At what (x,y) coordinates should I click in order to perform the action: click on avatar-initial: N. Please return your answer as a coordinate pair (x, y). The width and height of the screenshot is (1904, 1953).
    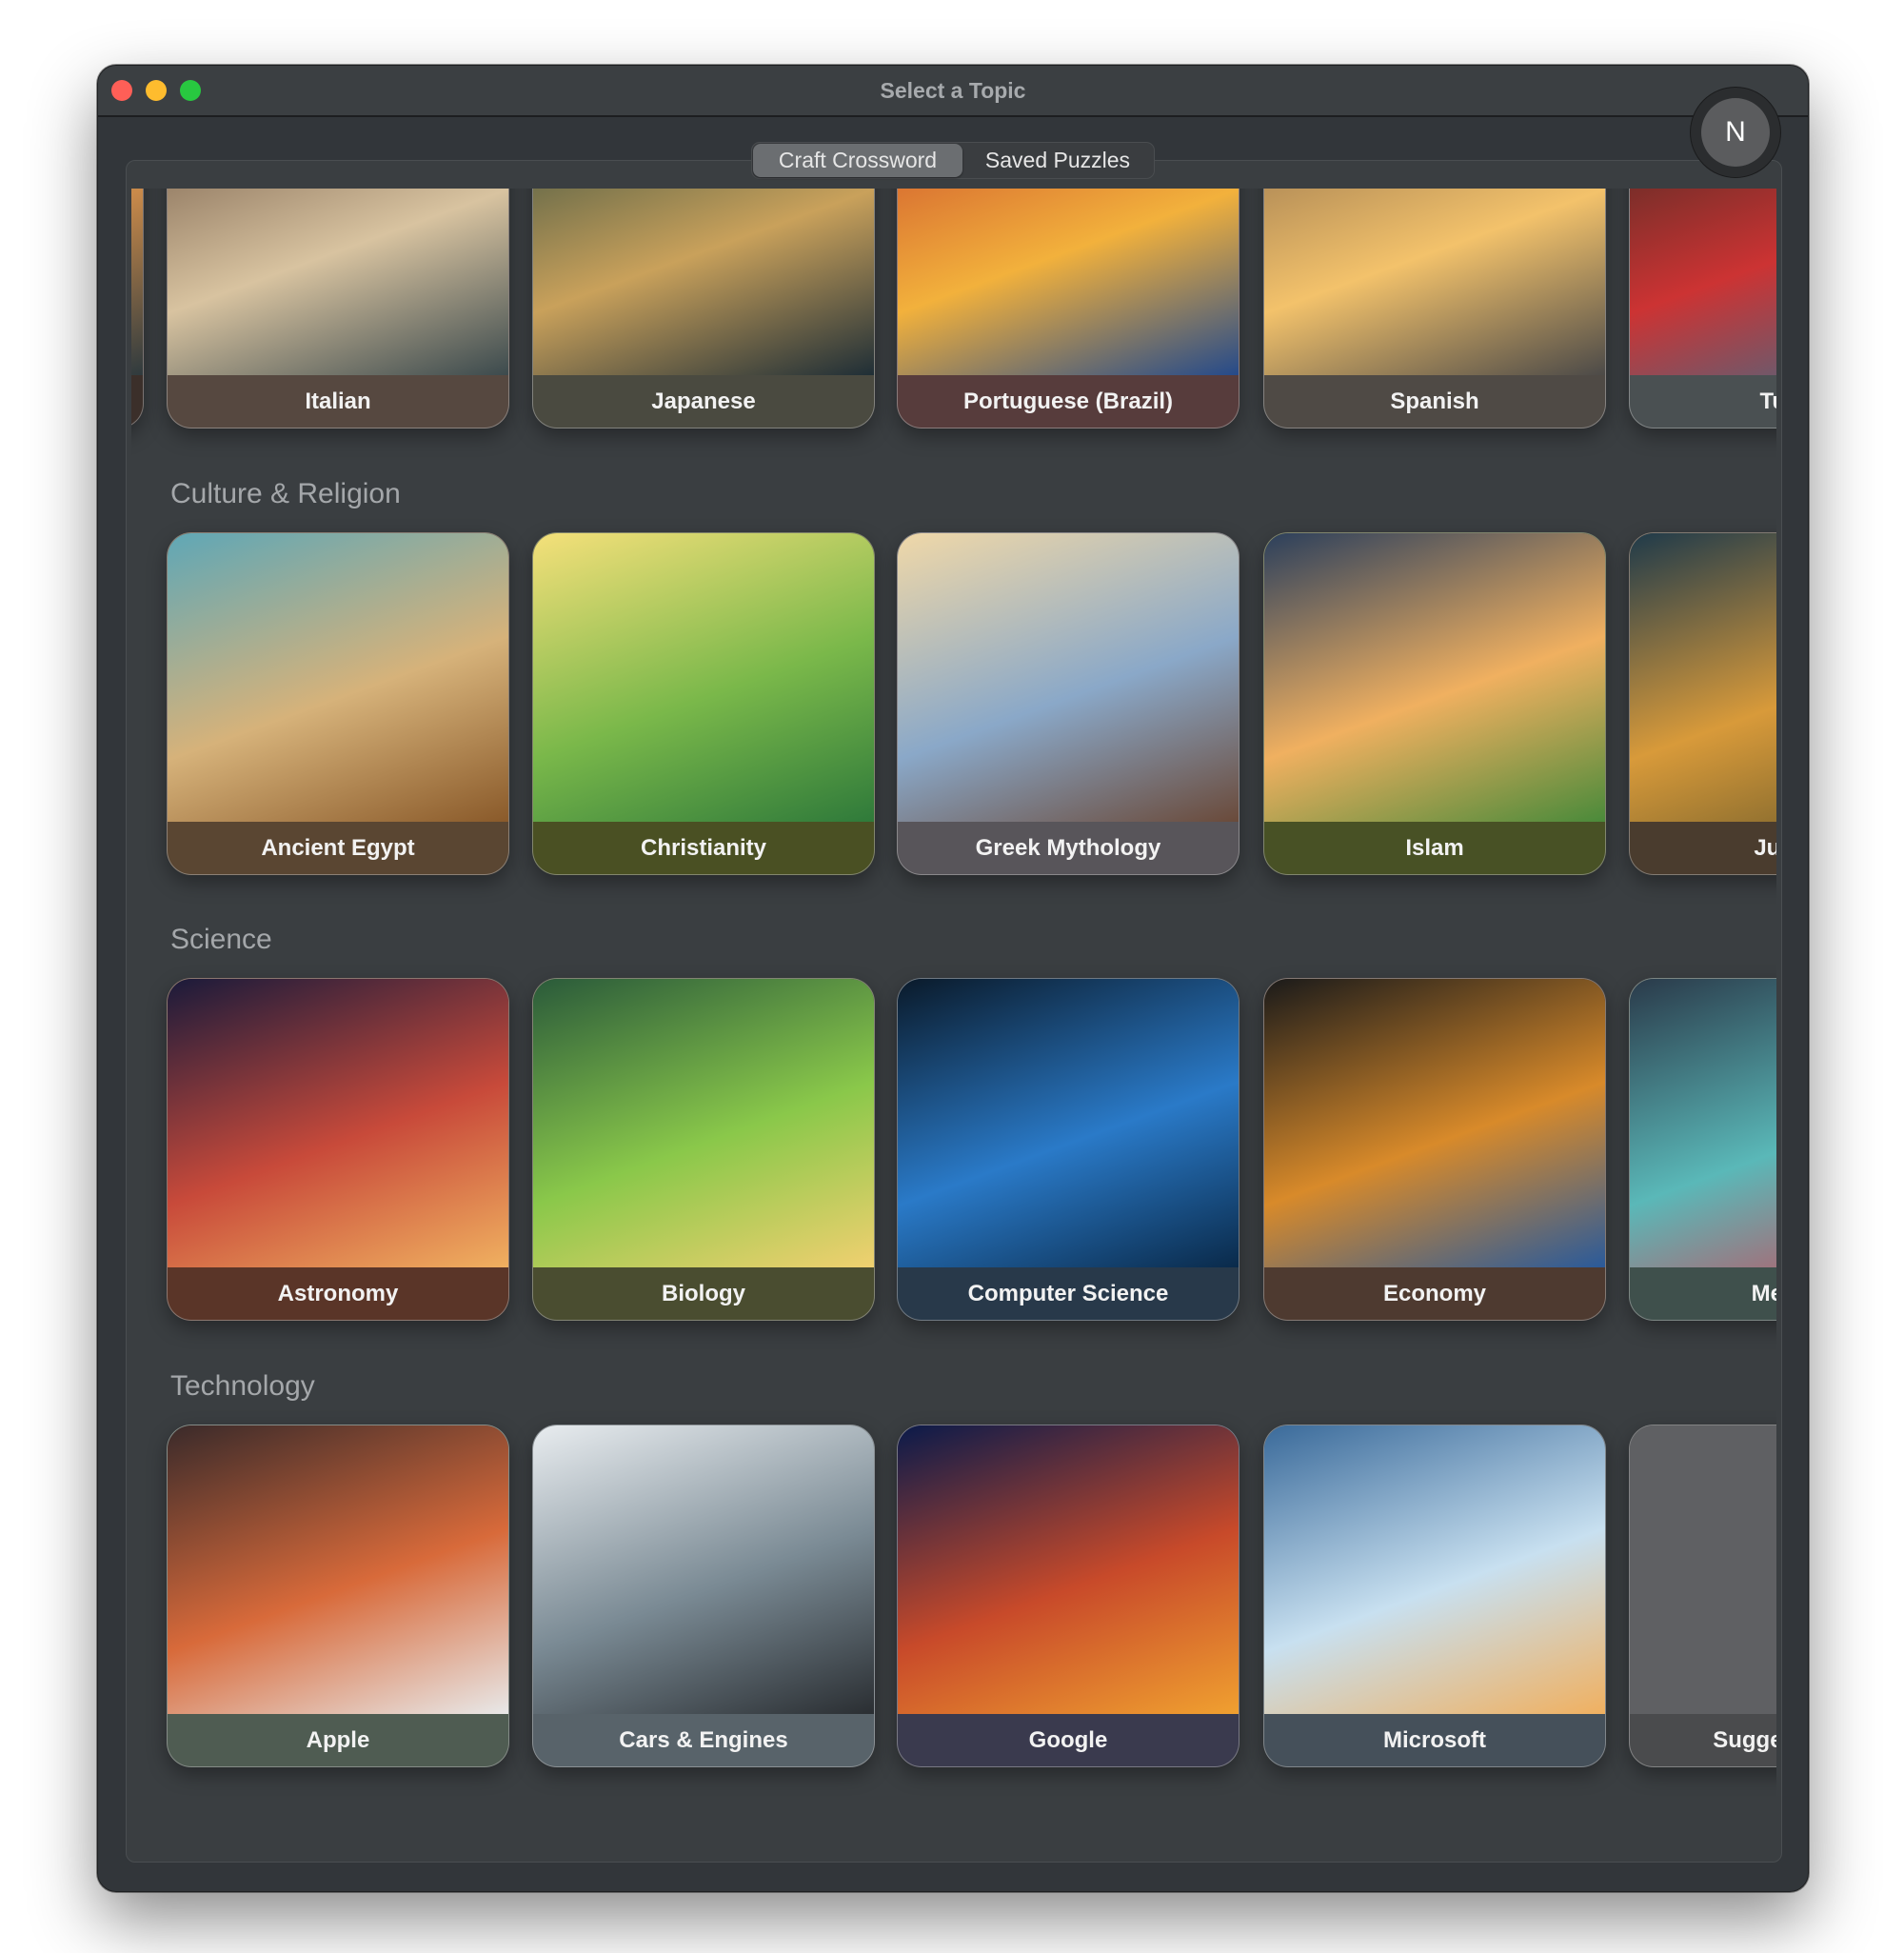
    Looking at the image, I should click on (1735, 132).